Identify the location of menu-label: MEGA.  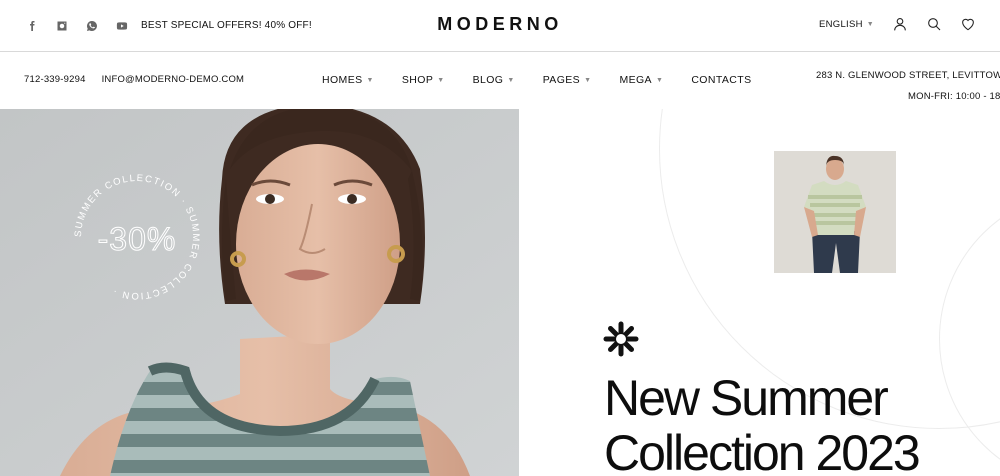
(635, 80).